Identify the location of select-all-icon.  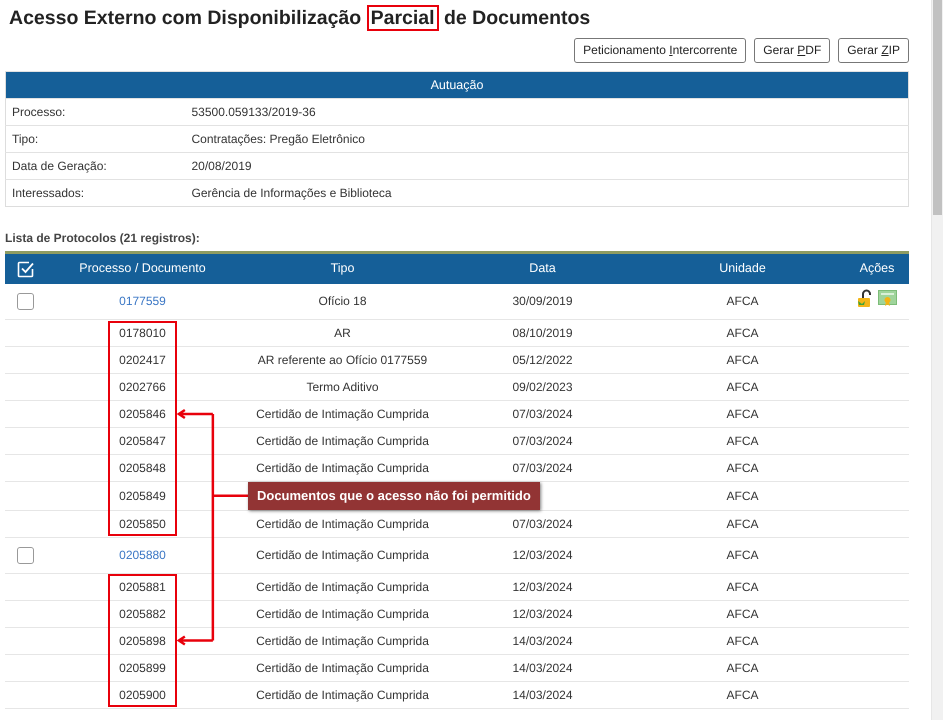
(25, 269).